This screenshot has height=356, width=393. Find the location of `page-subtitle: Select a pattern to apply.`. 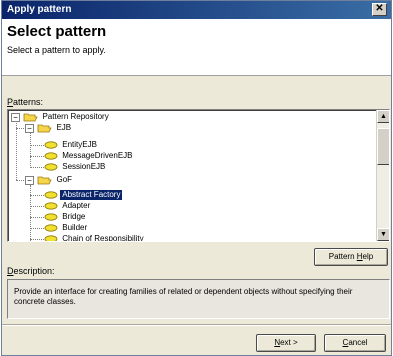

page-subtitle: Select a pattern to apply. is located at coordinates (56, 50).